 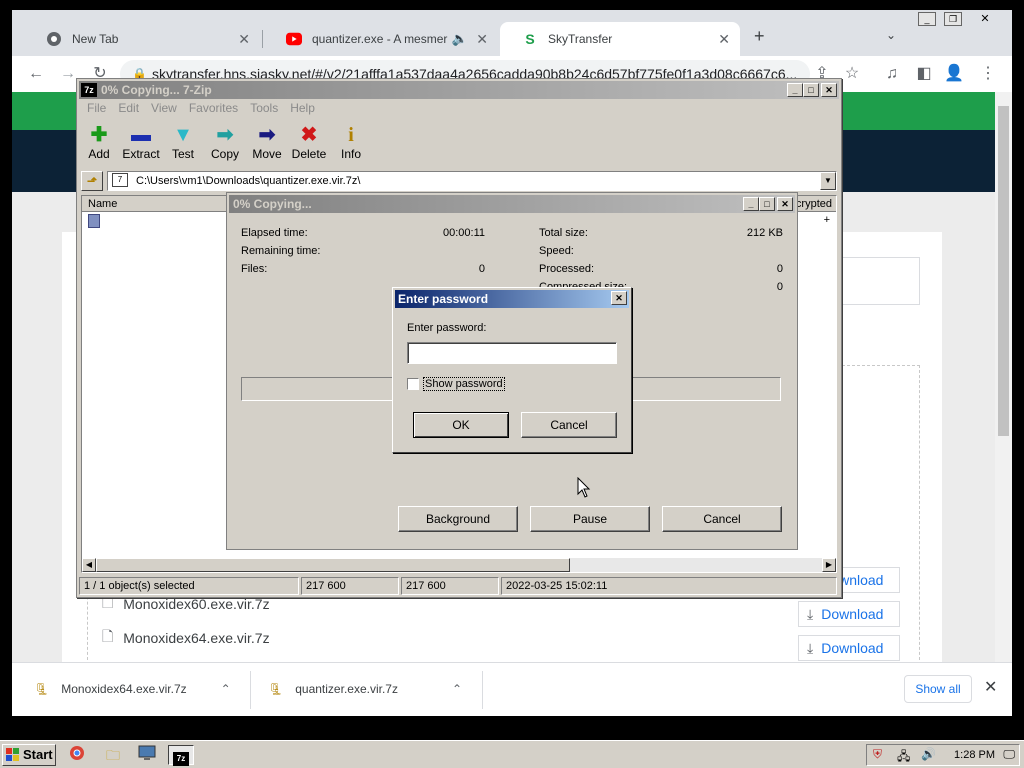 I want to click on menu-file: File, so click(x=96, y=108).